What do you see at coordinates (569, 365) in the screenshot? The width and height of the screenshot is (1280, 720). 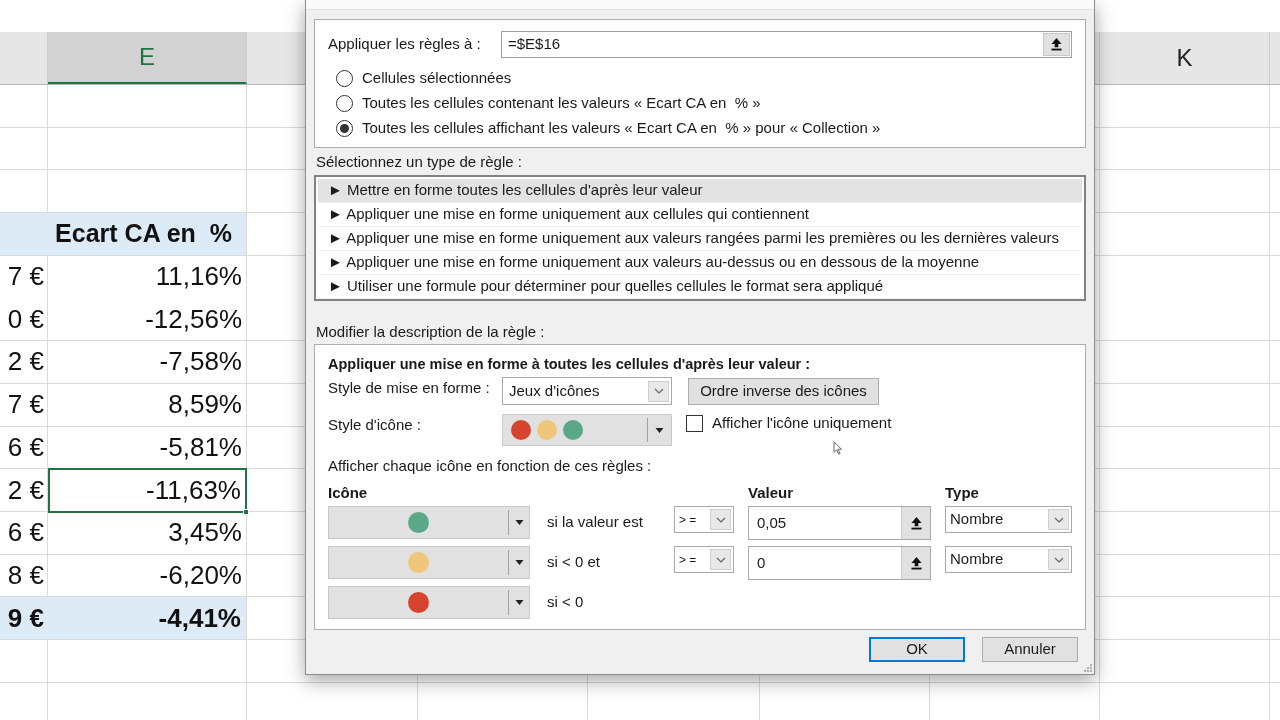 I see `description-title: Appliquer une mise en forme à toutes les cellules d'après leur valeur :` at bounding box center [569, 365].